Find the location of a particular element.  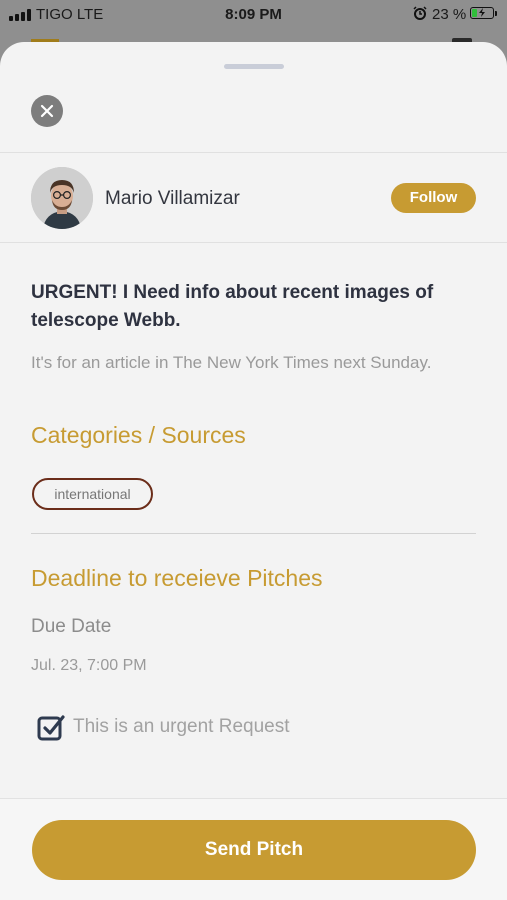

categories-title: Categories / Sources is located at coordinates (138, 435).